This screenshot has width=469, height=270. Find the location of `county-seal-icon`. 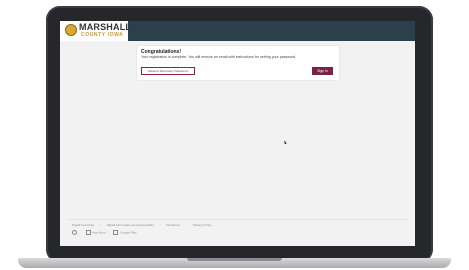

county-seal-icon is located at coordinates (71, 30).